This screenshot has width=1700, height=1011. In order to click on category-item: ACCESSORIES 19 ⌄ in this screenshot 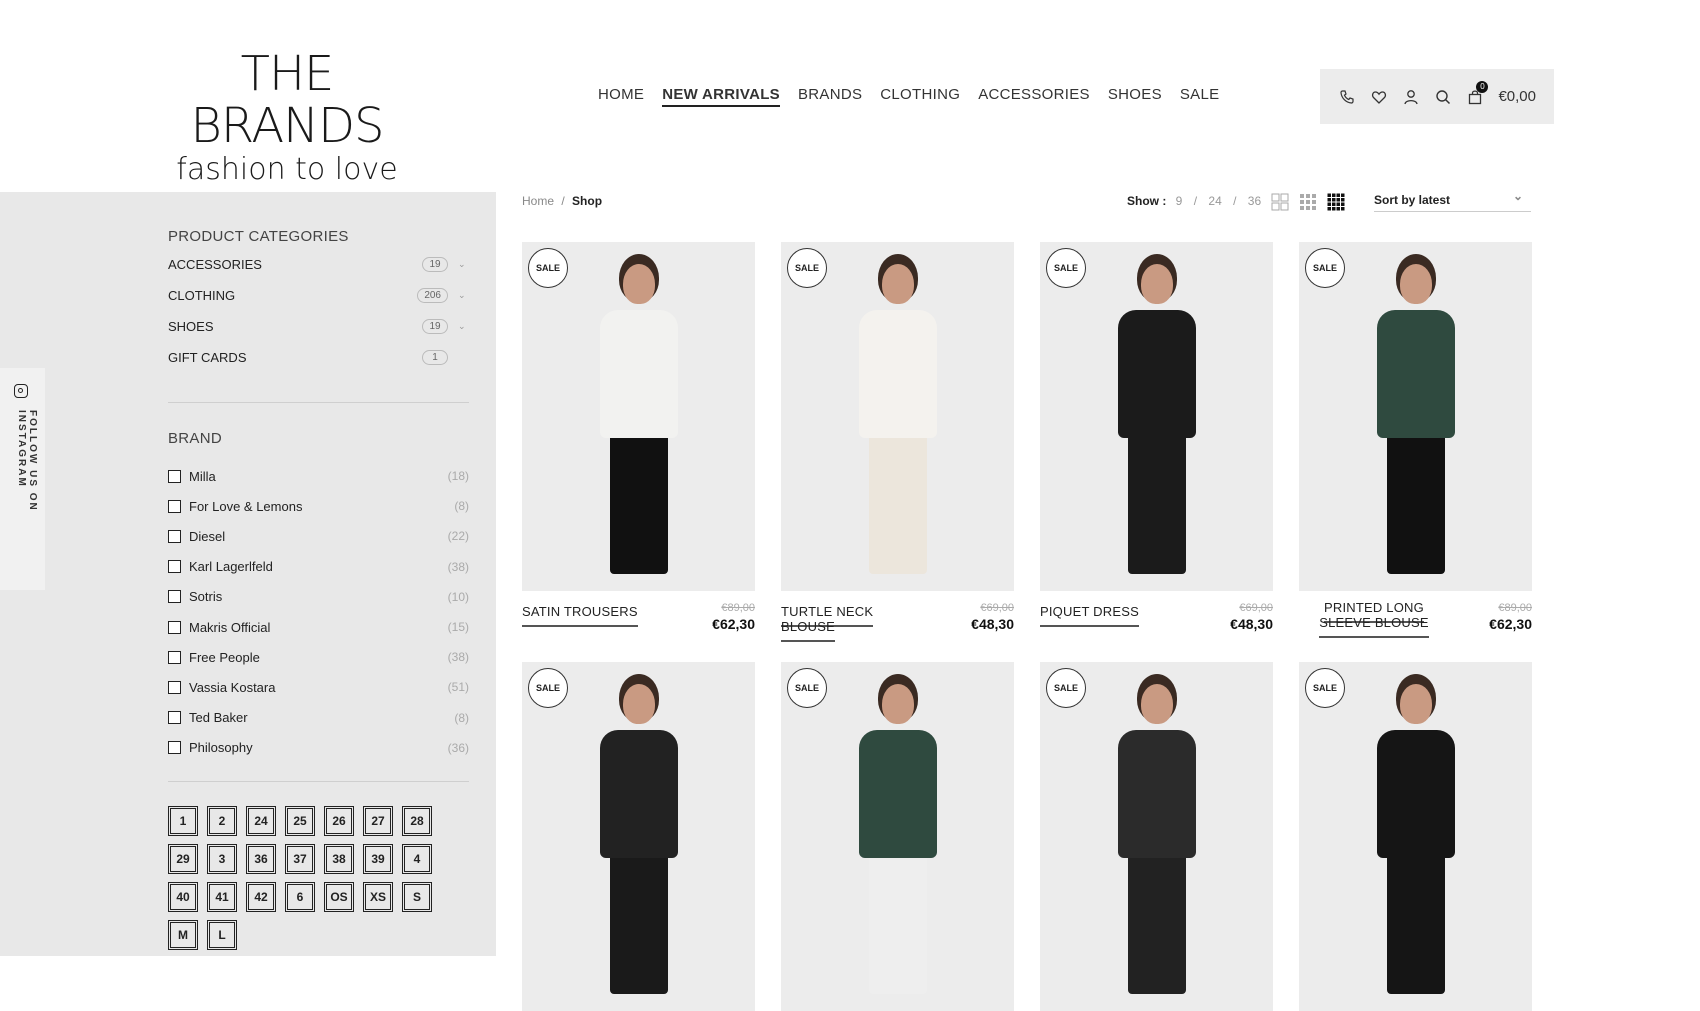, I will do `click(318, 264)`.